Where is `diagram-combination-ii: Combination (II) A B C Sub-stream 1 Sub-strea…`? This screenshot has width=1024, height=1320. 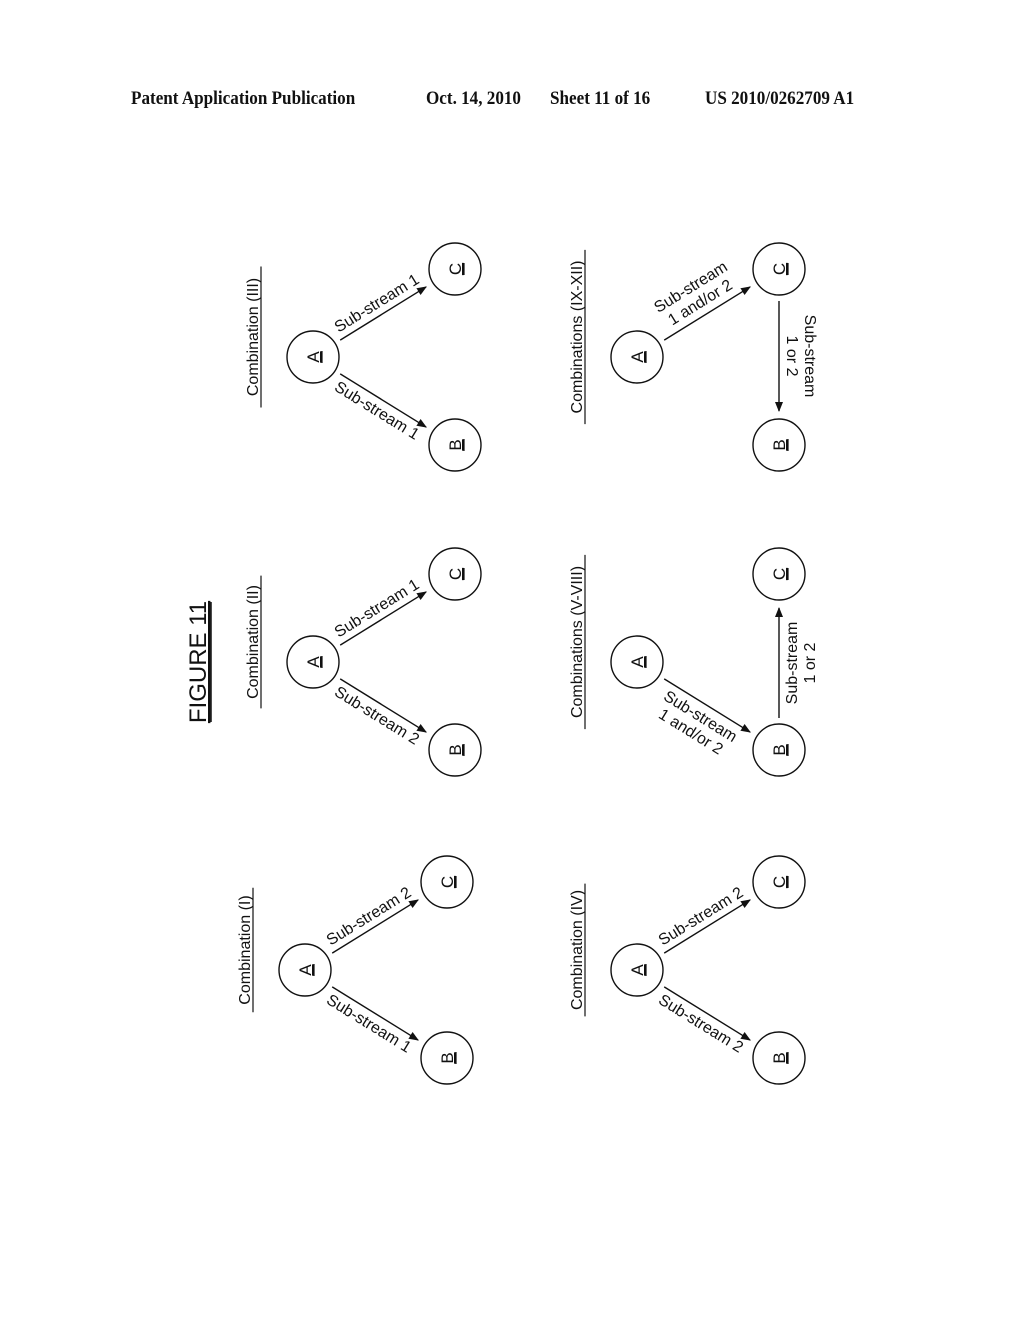
diagram-combination-ii: Combination (II) A B C Sub-stream 1 Sub-strea… is located at coordinates (363, 662).